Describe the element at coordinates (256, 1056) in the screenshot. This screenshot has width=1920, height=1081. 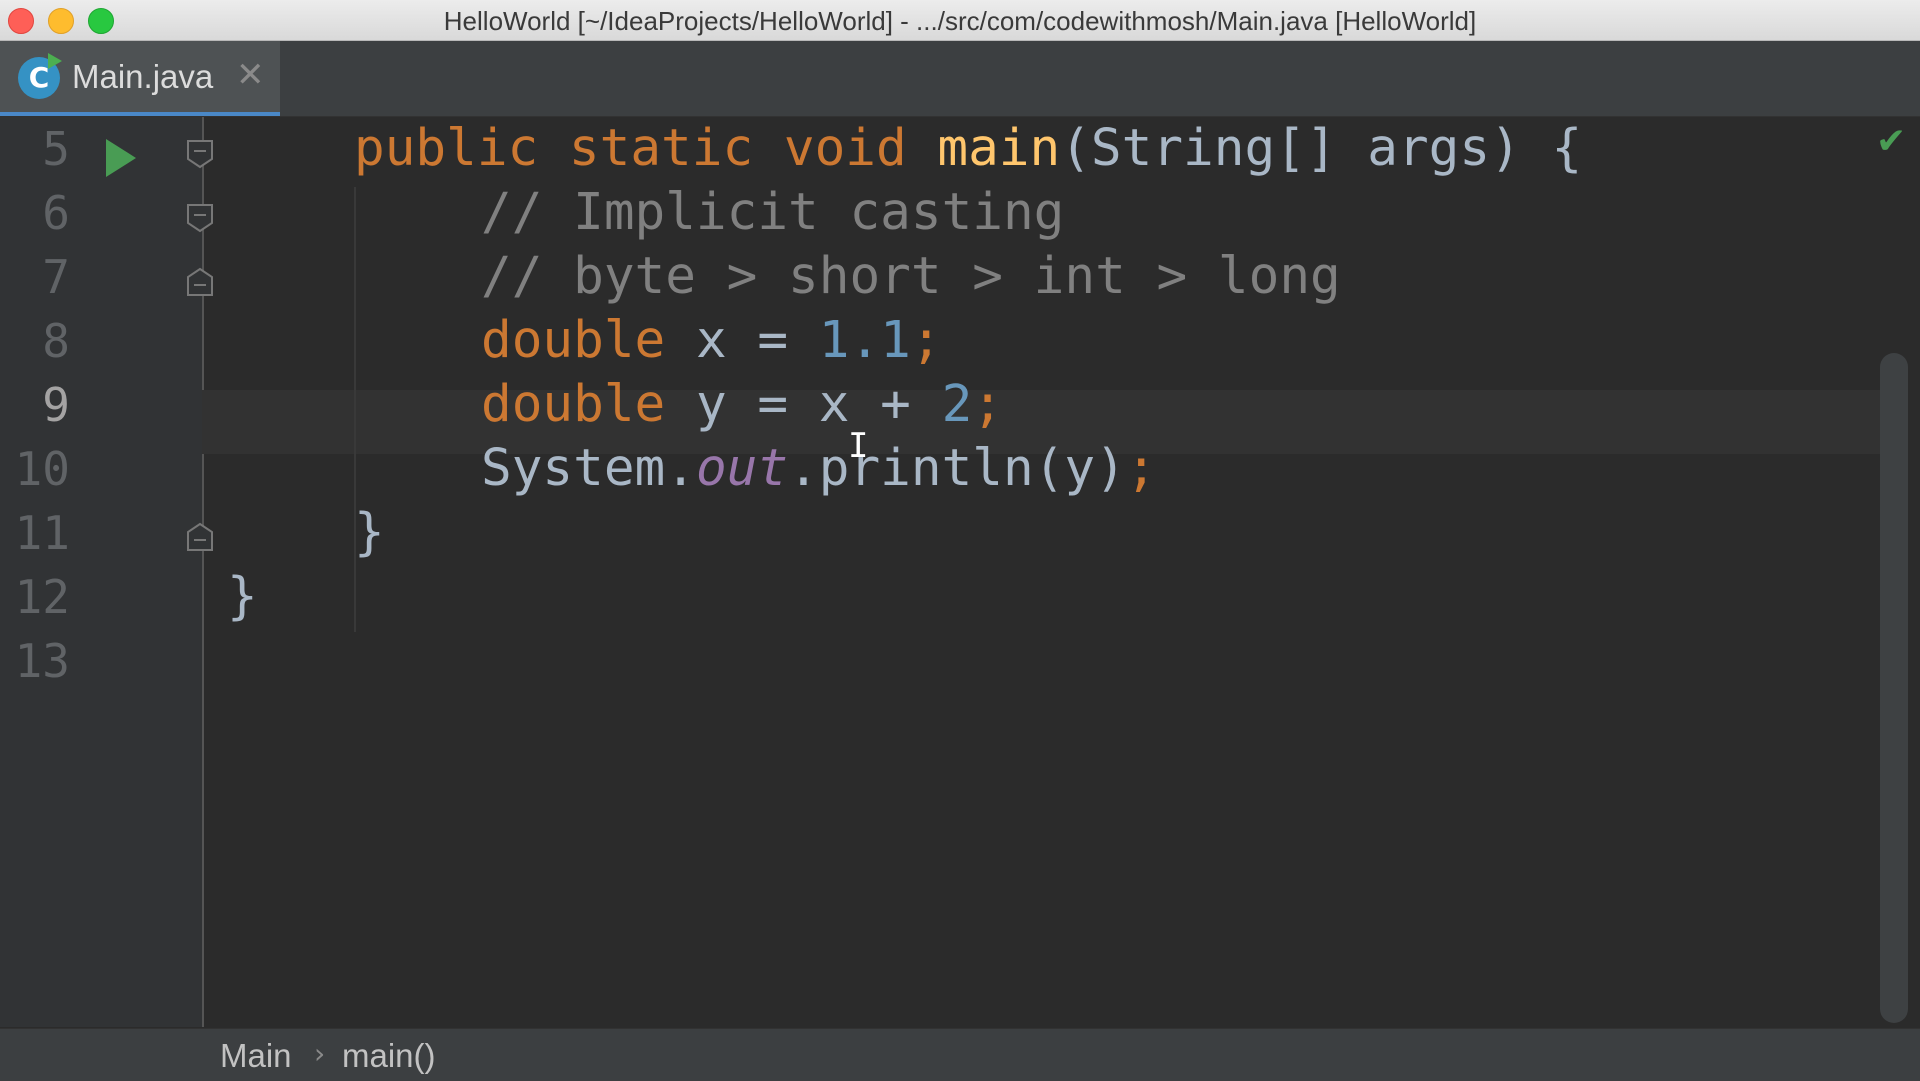
I see `breadcrumb-item-class: Main` at that location.